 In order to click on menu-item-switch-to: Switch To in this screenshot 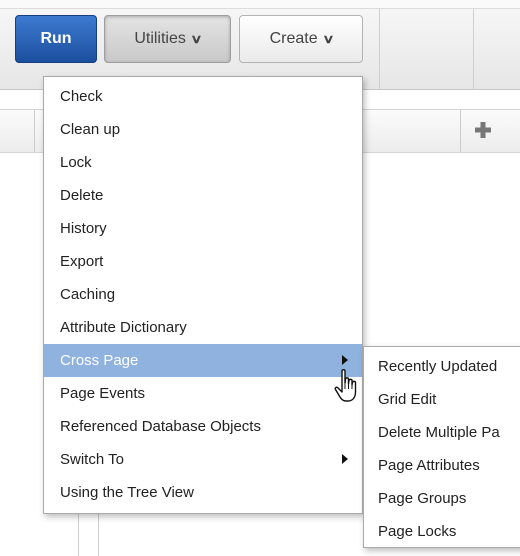, I will do `click(203, 459)`.